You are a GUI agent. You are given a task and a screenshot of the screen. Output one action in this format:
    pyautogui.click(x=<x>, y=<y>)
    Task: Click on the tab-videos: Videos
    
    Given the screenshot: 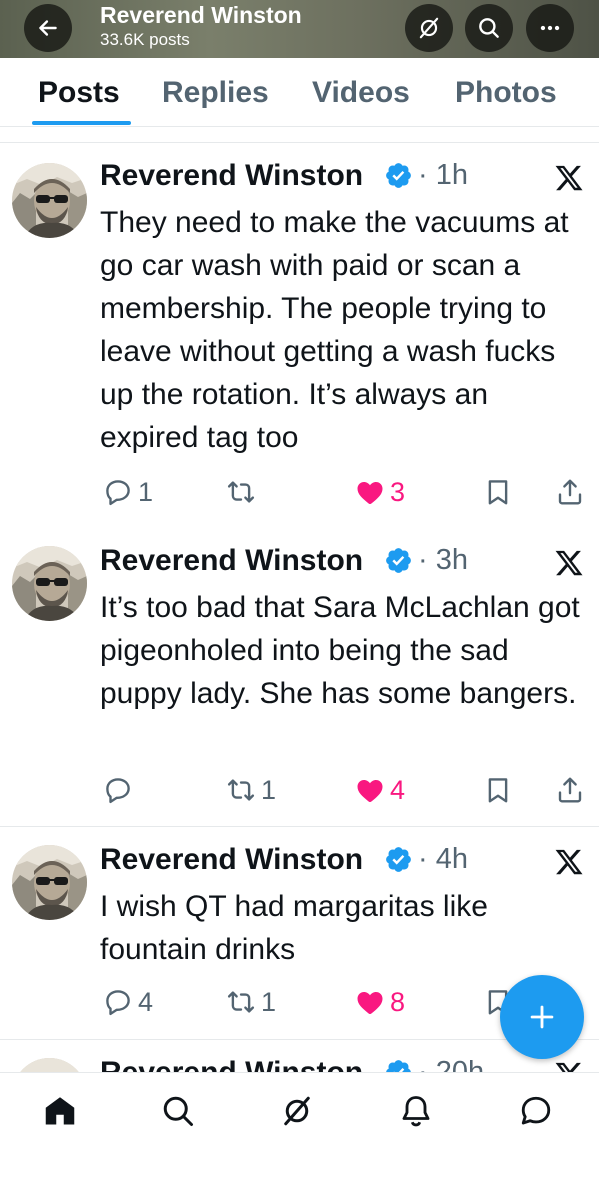 What is the action you would take?
    pyautogui.click(x=361, y=93)
    